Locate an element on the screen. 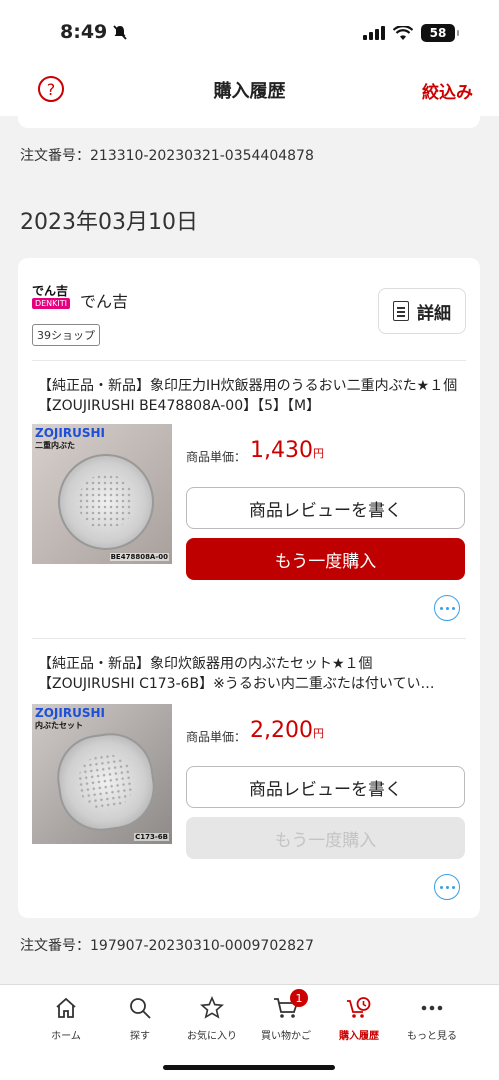 This screenshot has height=1080, width=499. detail-button-label: 詳細 is located at coordinates (434, 313).